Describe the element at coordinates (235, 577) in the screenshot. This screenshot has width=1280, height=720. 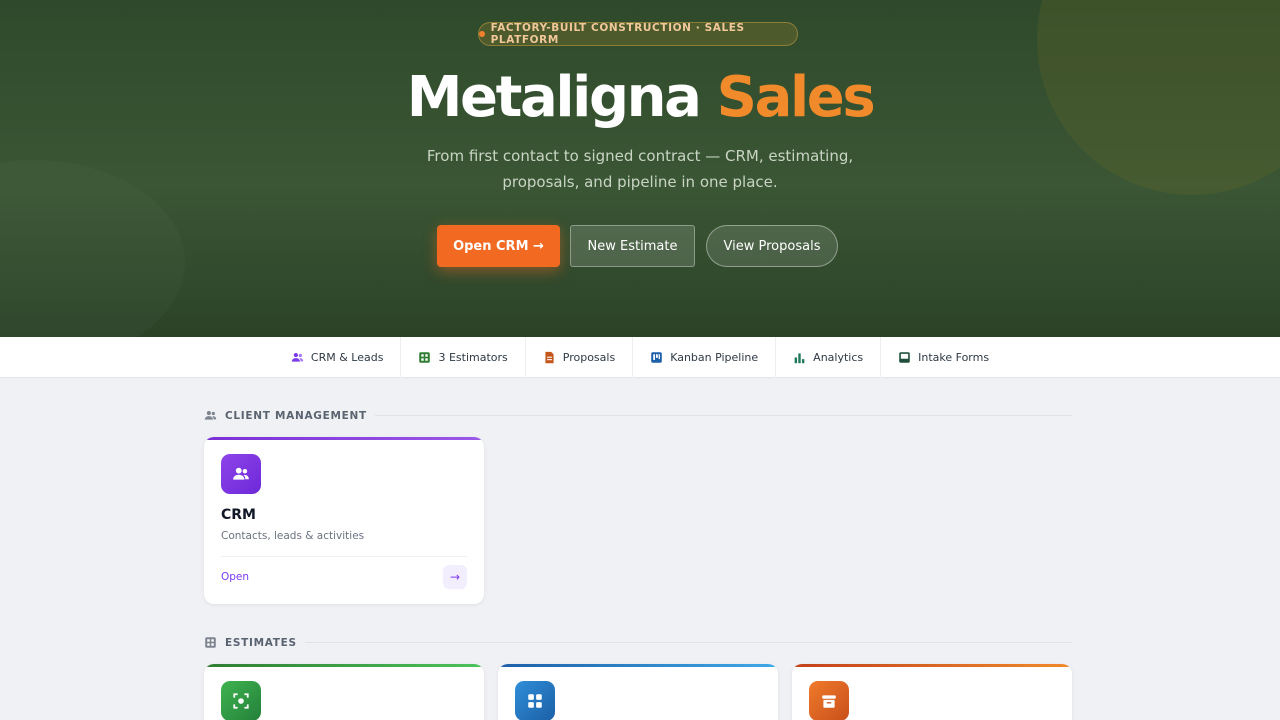
I see `card-open-link: Open` at that location.